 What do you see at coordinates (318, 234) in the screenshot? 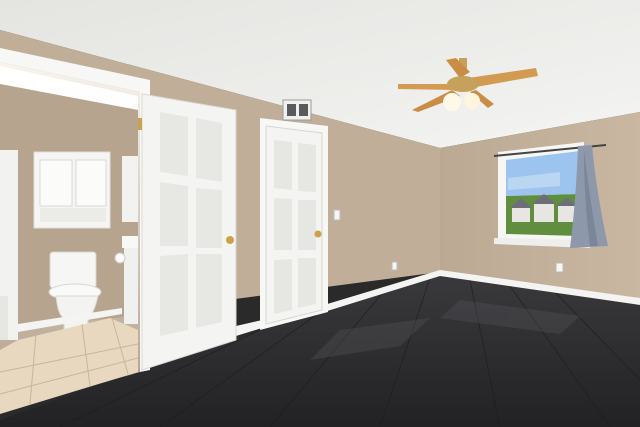
I see `closet-door-knob` at bounding box center [318, 234].